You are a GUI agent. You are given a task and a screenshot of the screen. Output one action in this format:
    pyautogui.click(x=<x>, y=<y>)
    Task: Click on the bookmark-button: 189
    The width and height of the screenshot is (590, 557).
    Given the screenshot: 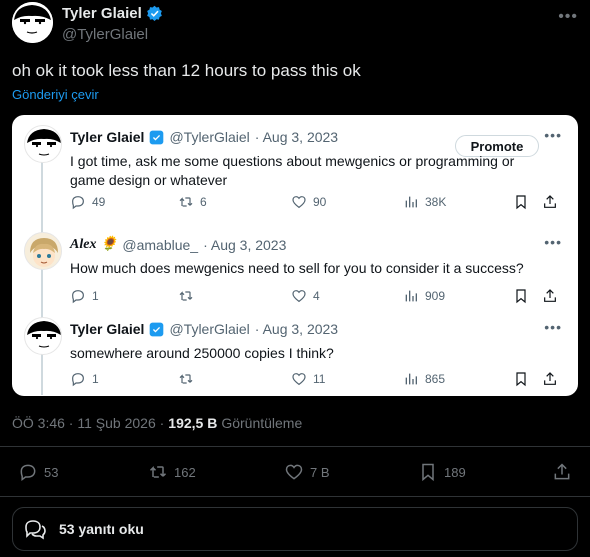 What is the action you would take?
    pyautogui.click(x=442, y=472)
    